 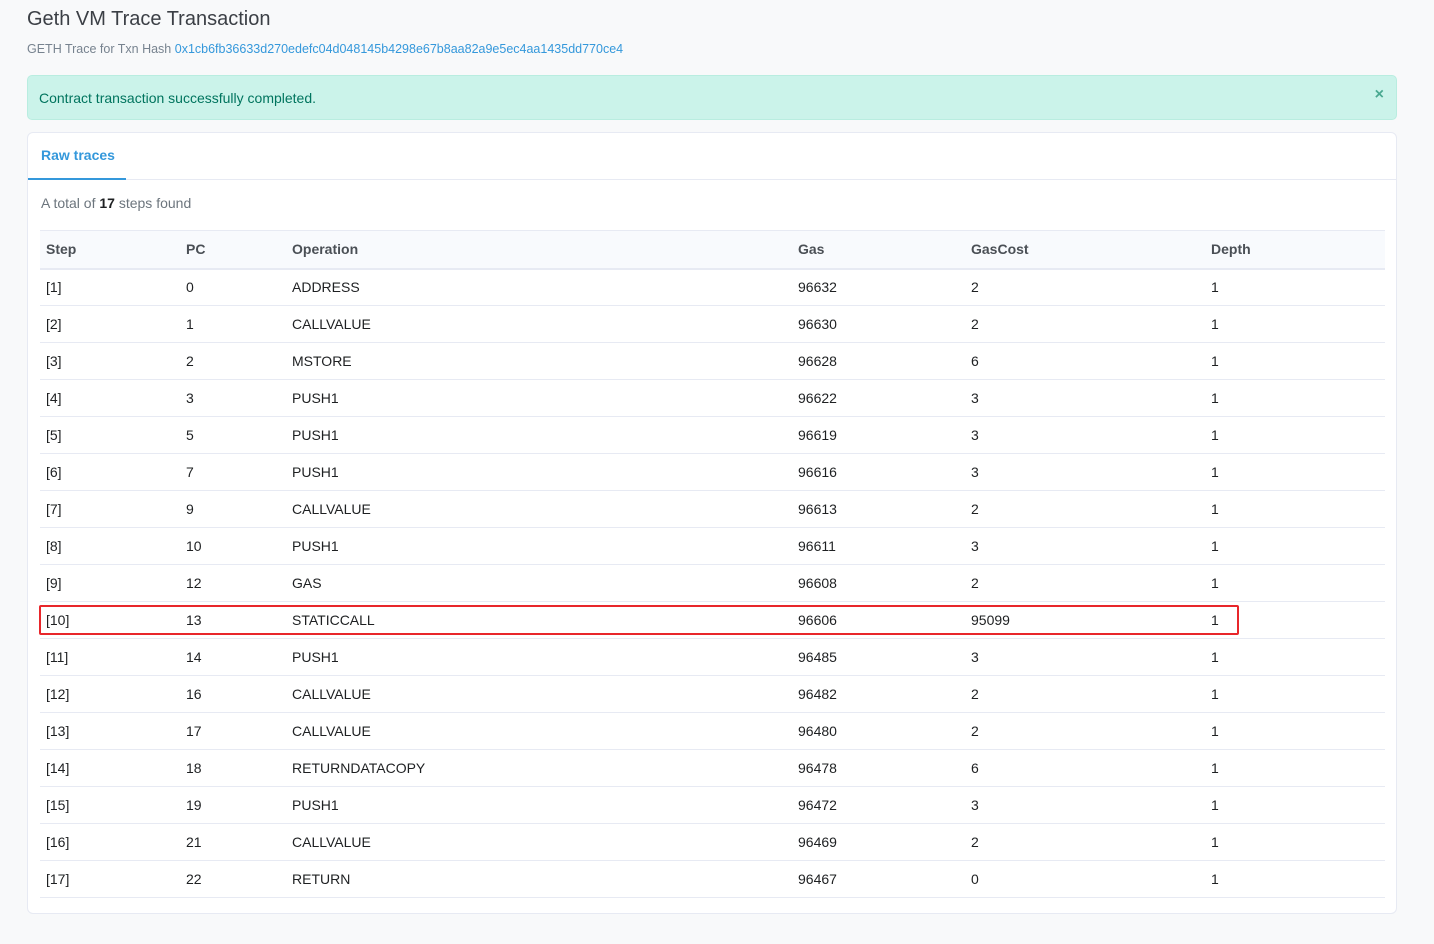 I want to click on pc-cell: 16, so click(x=233, y=694).